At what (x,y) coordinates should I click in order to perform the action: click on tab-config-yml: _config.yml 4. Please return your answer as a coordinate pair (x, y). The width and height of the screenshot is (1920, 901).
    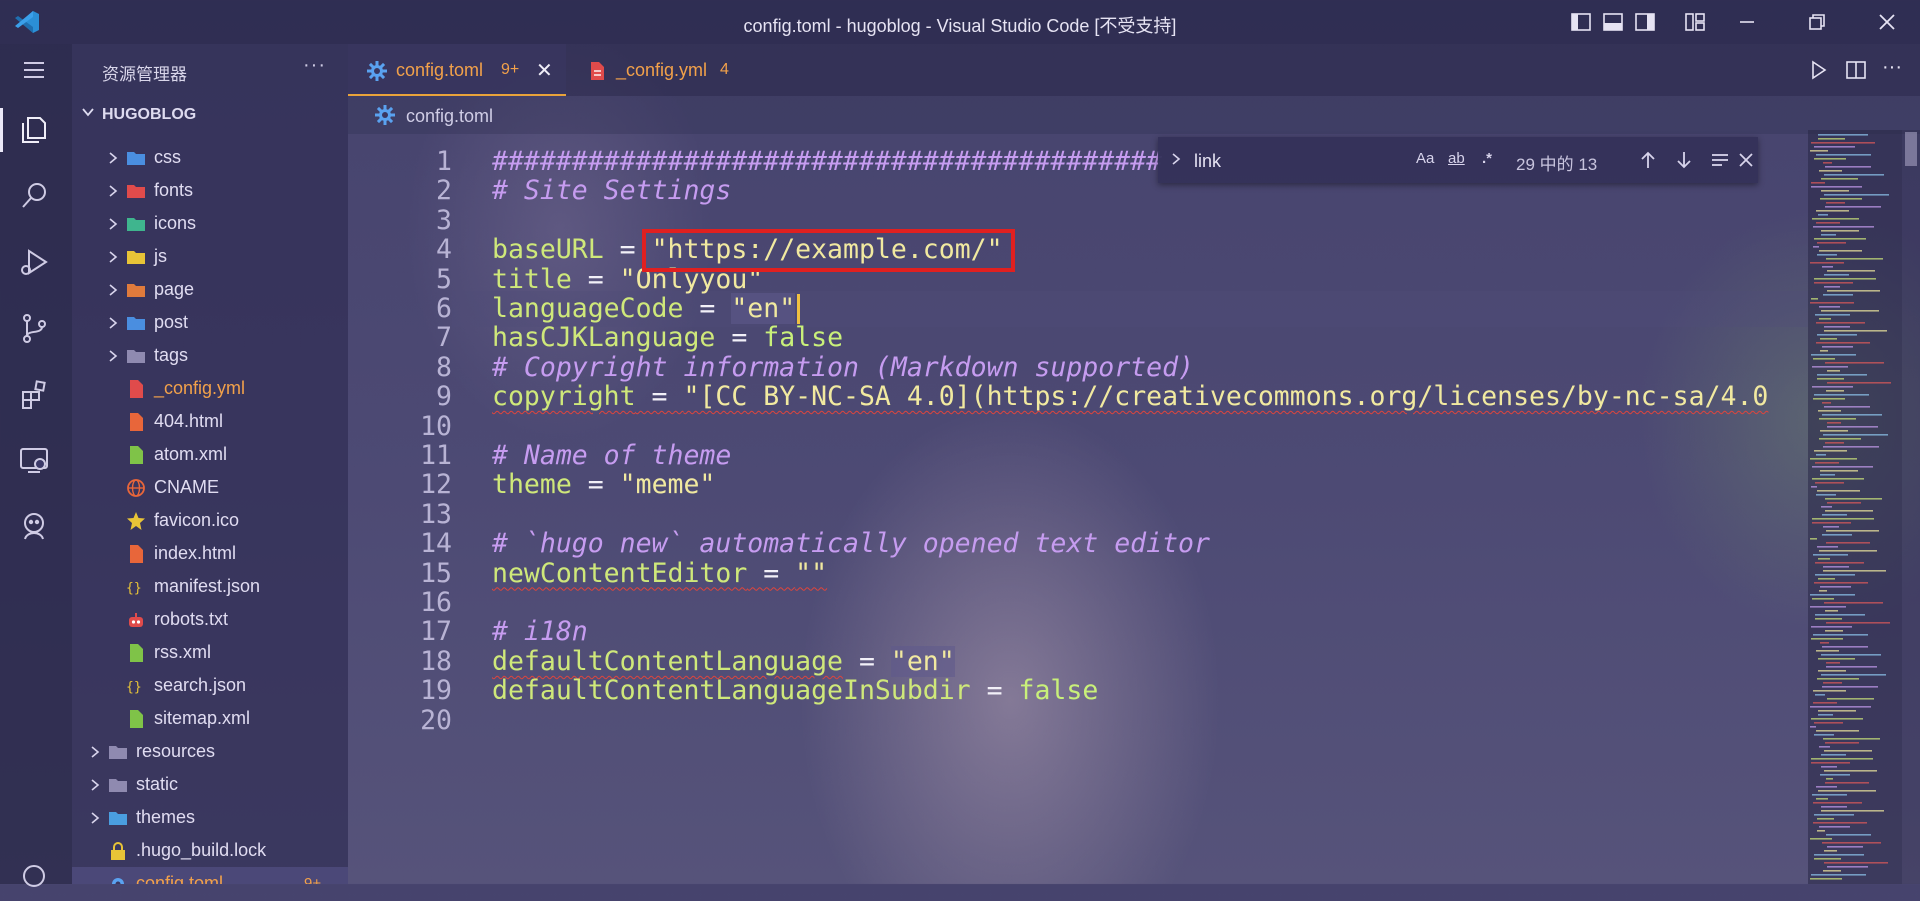
    Looking at the image, I should click on (653, 70).